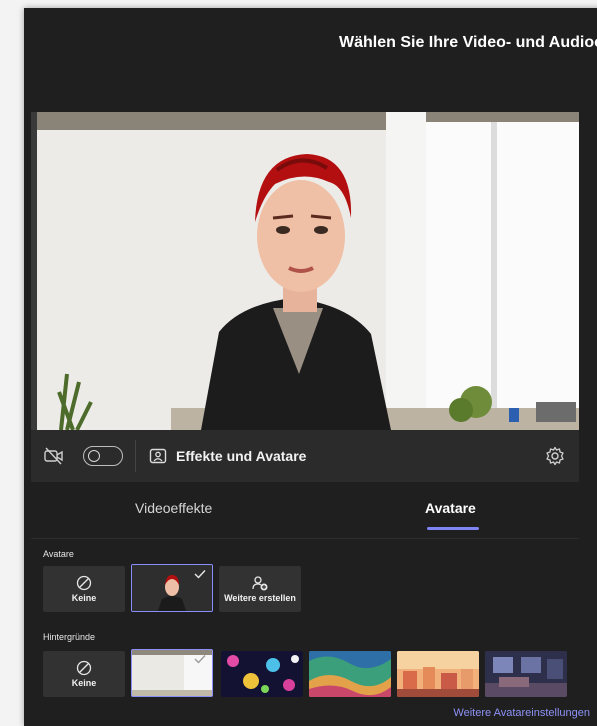 Image resolution: width=597 pixels, height=726 pixels. I want to click on tab-selected-indicator, so click(453, 528).